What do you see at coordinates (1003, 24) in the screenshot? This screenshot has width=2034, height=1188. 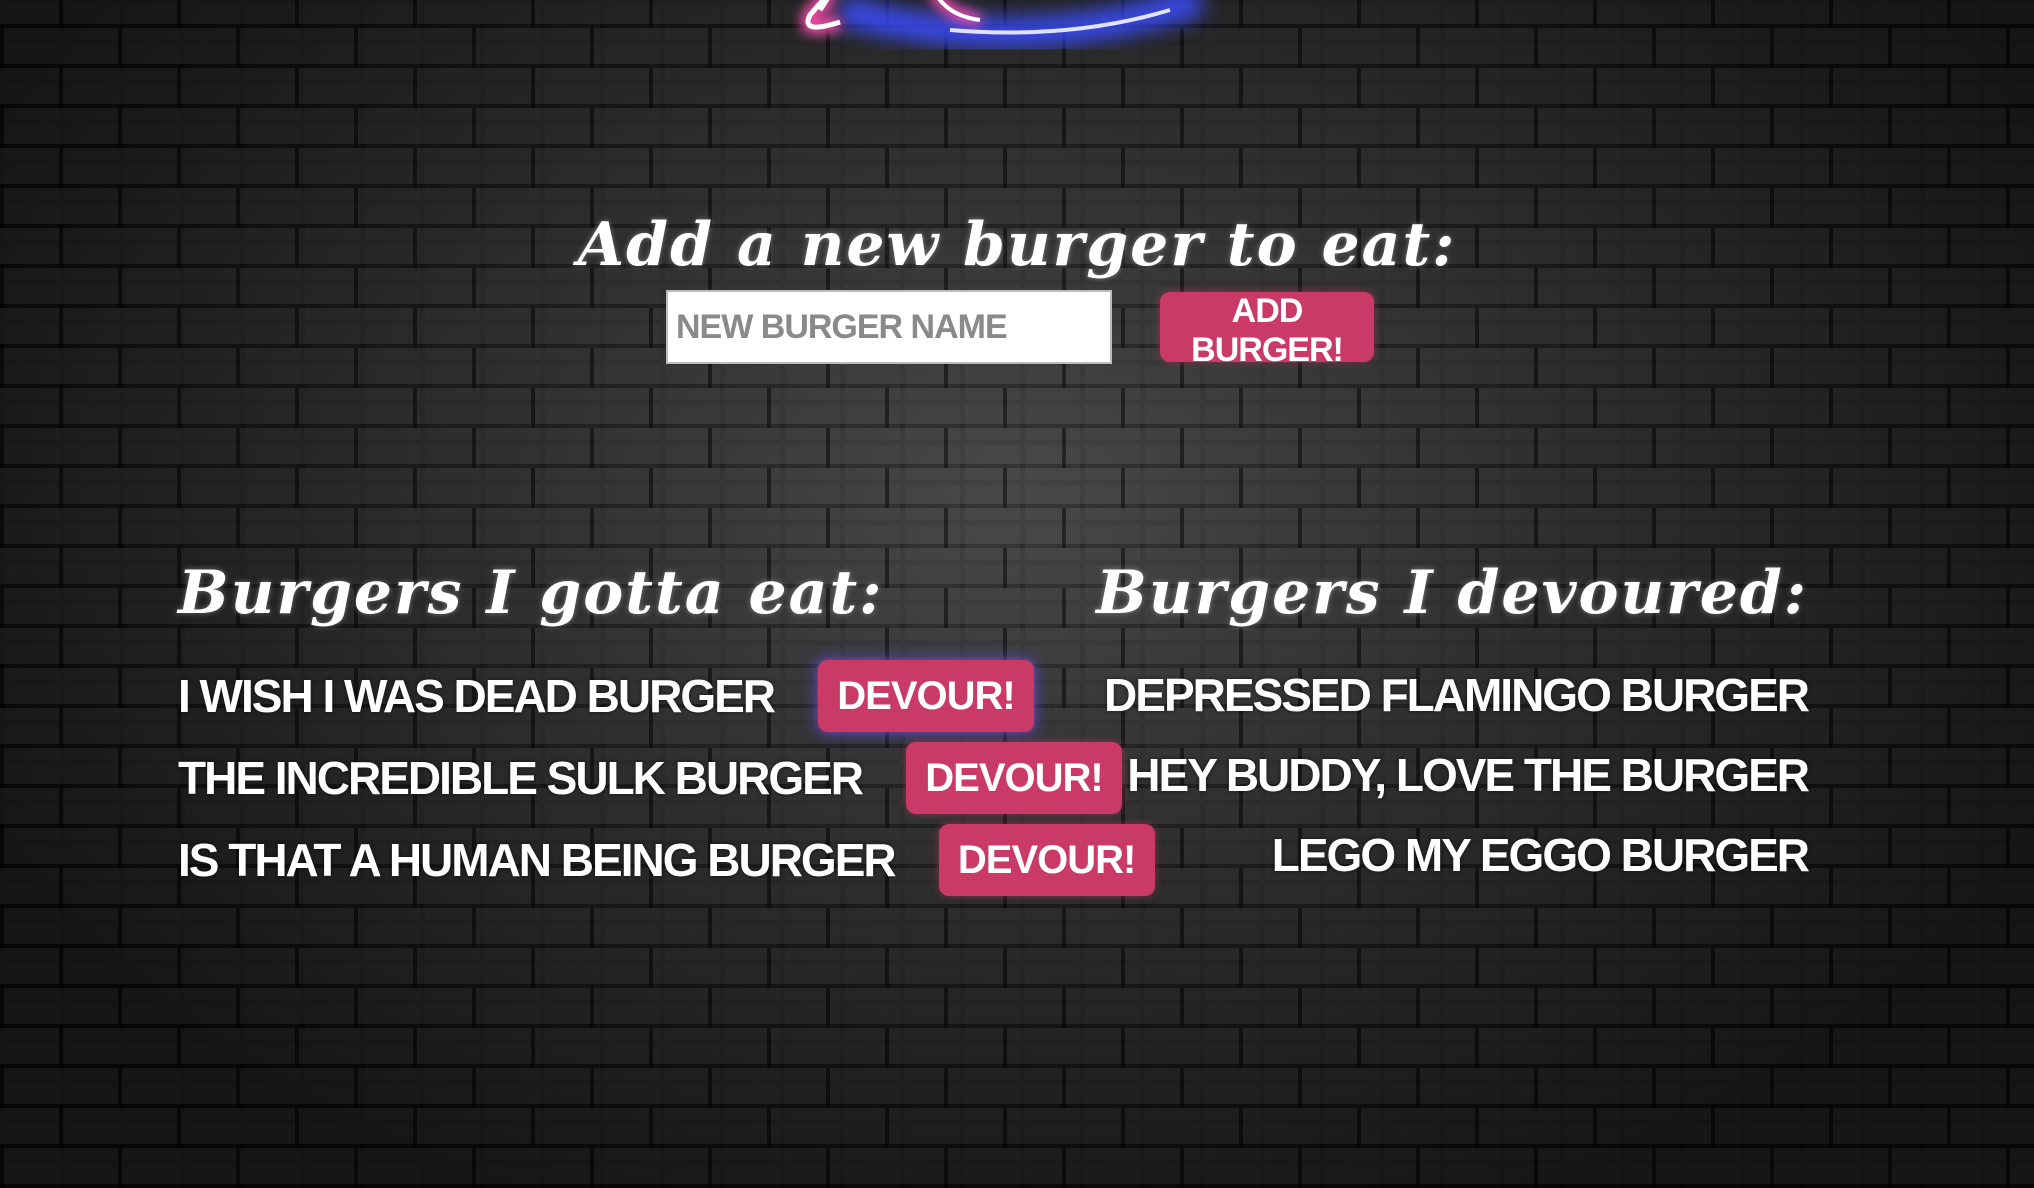 I see `neon-sign-logo-icon` at bounding box center [1003, 24].